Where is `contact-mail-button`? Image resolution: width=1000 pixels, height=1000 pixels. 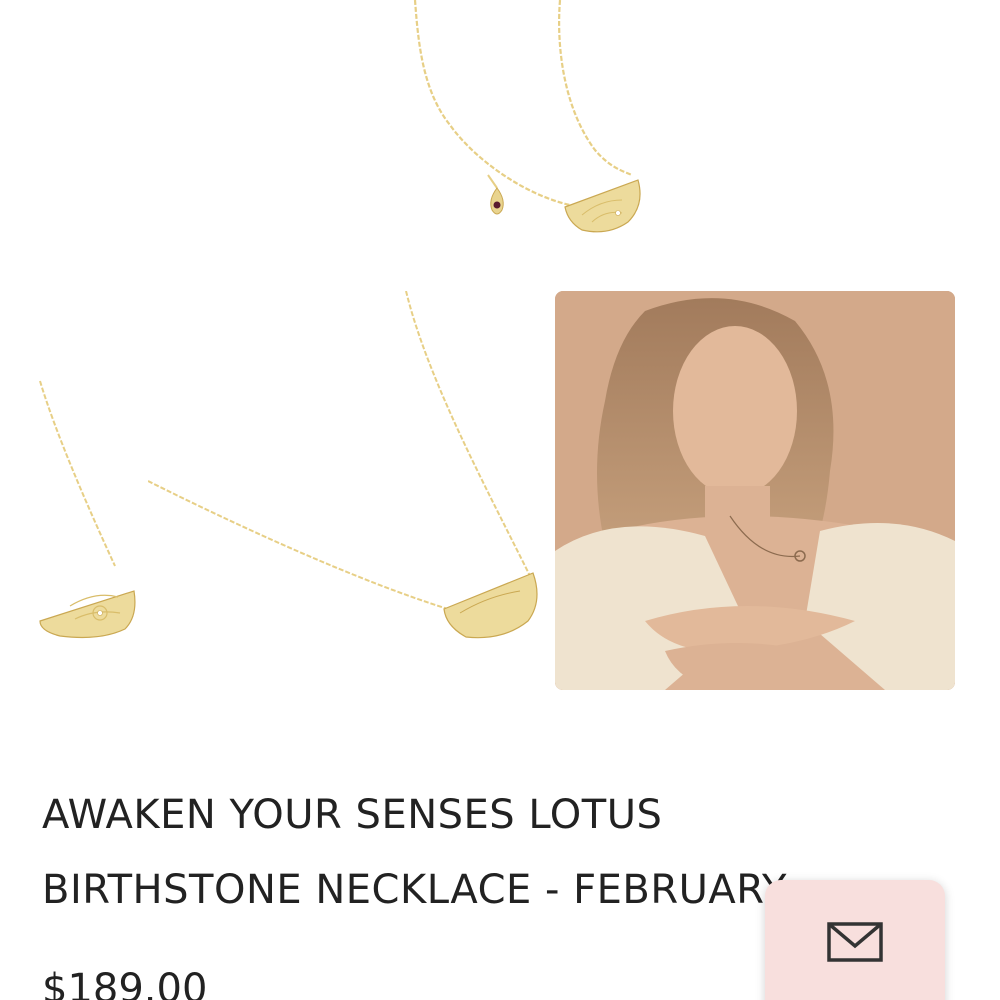 contact-mail-button is located at coordinates (855, 940).